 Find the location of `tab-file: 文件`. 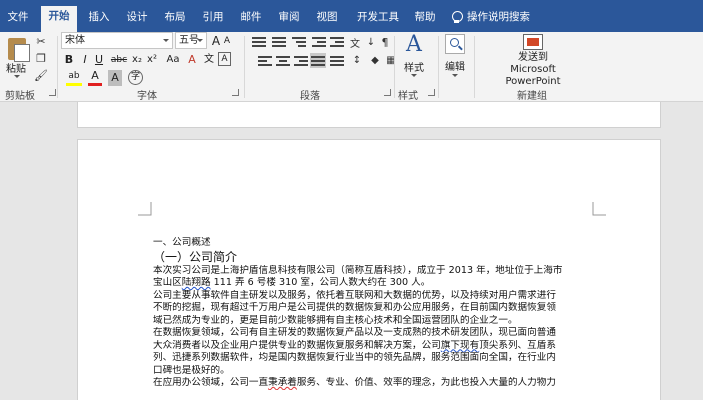

tab-file: 文件 is located at coordinates (18, 19).